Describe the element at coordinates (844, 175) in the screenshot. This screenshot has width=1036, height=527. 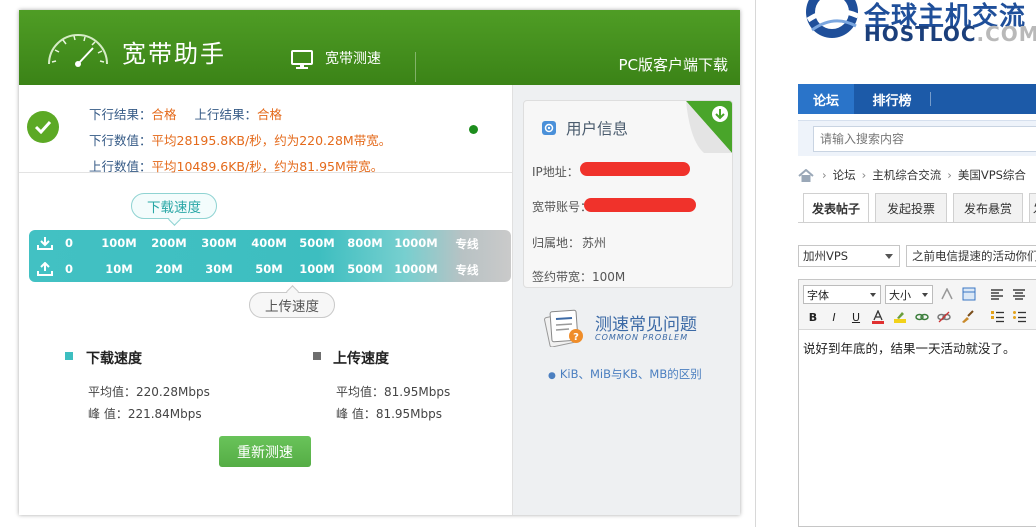
I see `breadcrumb-forum: 论坛` at that location.